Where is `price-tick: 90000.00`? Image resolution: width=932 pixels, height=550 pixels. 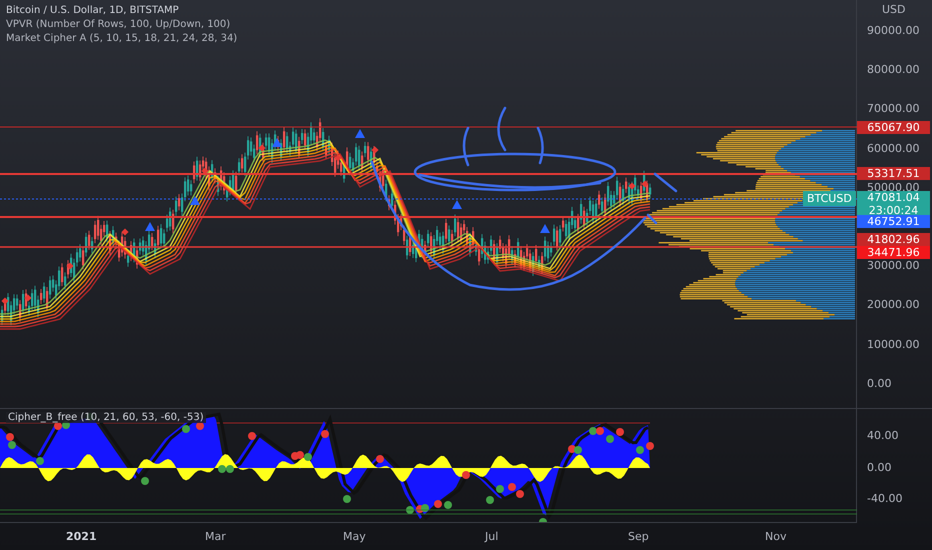
price-tick: 90000.00 is located at coordinates (893, 31).